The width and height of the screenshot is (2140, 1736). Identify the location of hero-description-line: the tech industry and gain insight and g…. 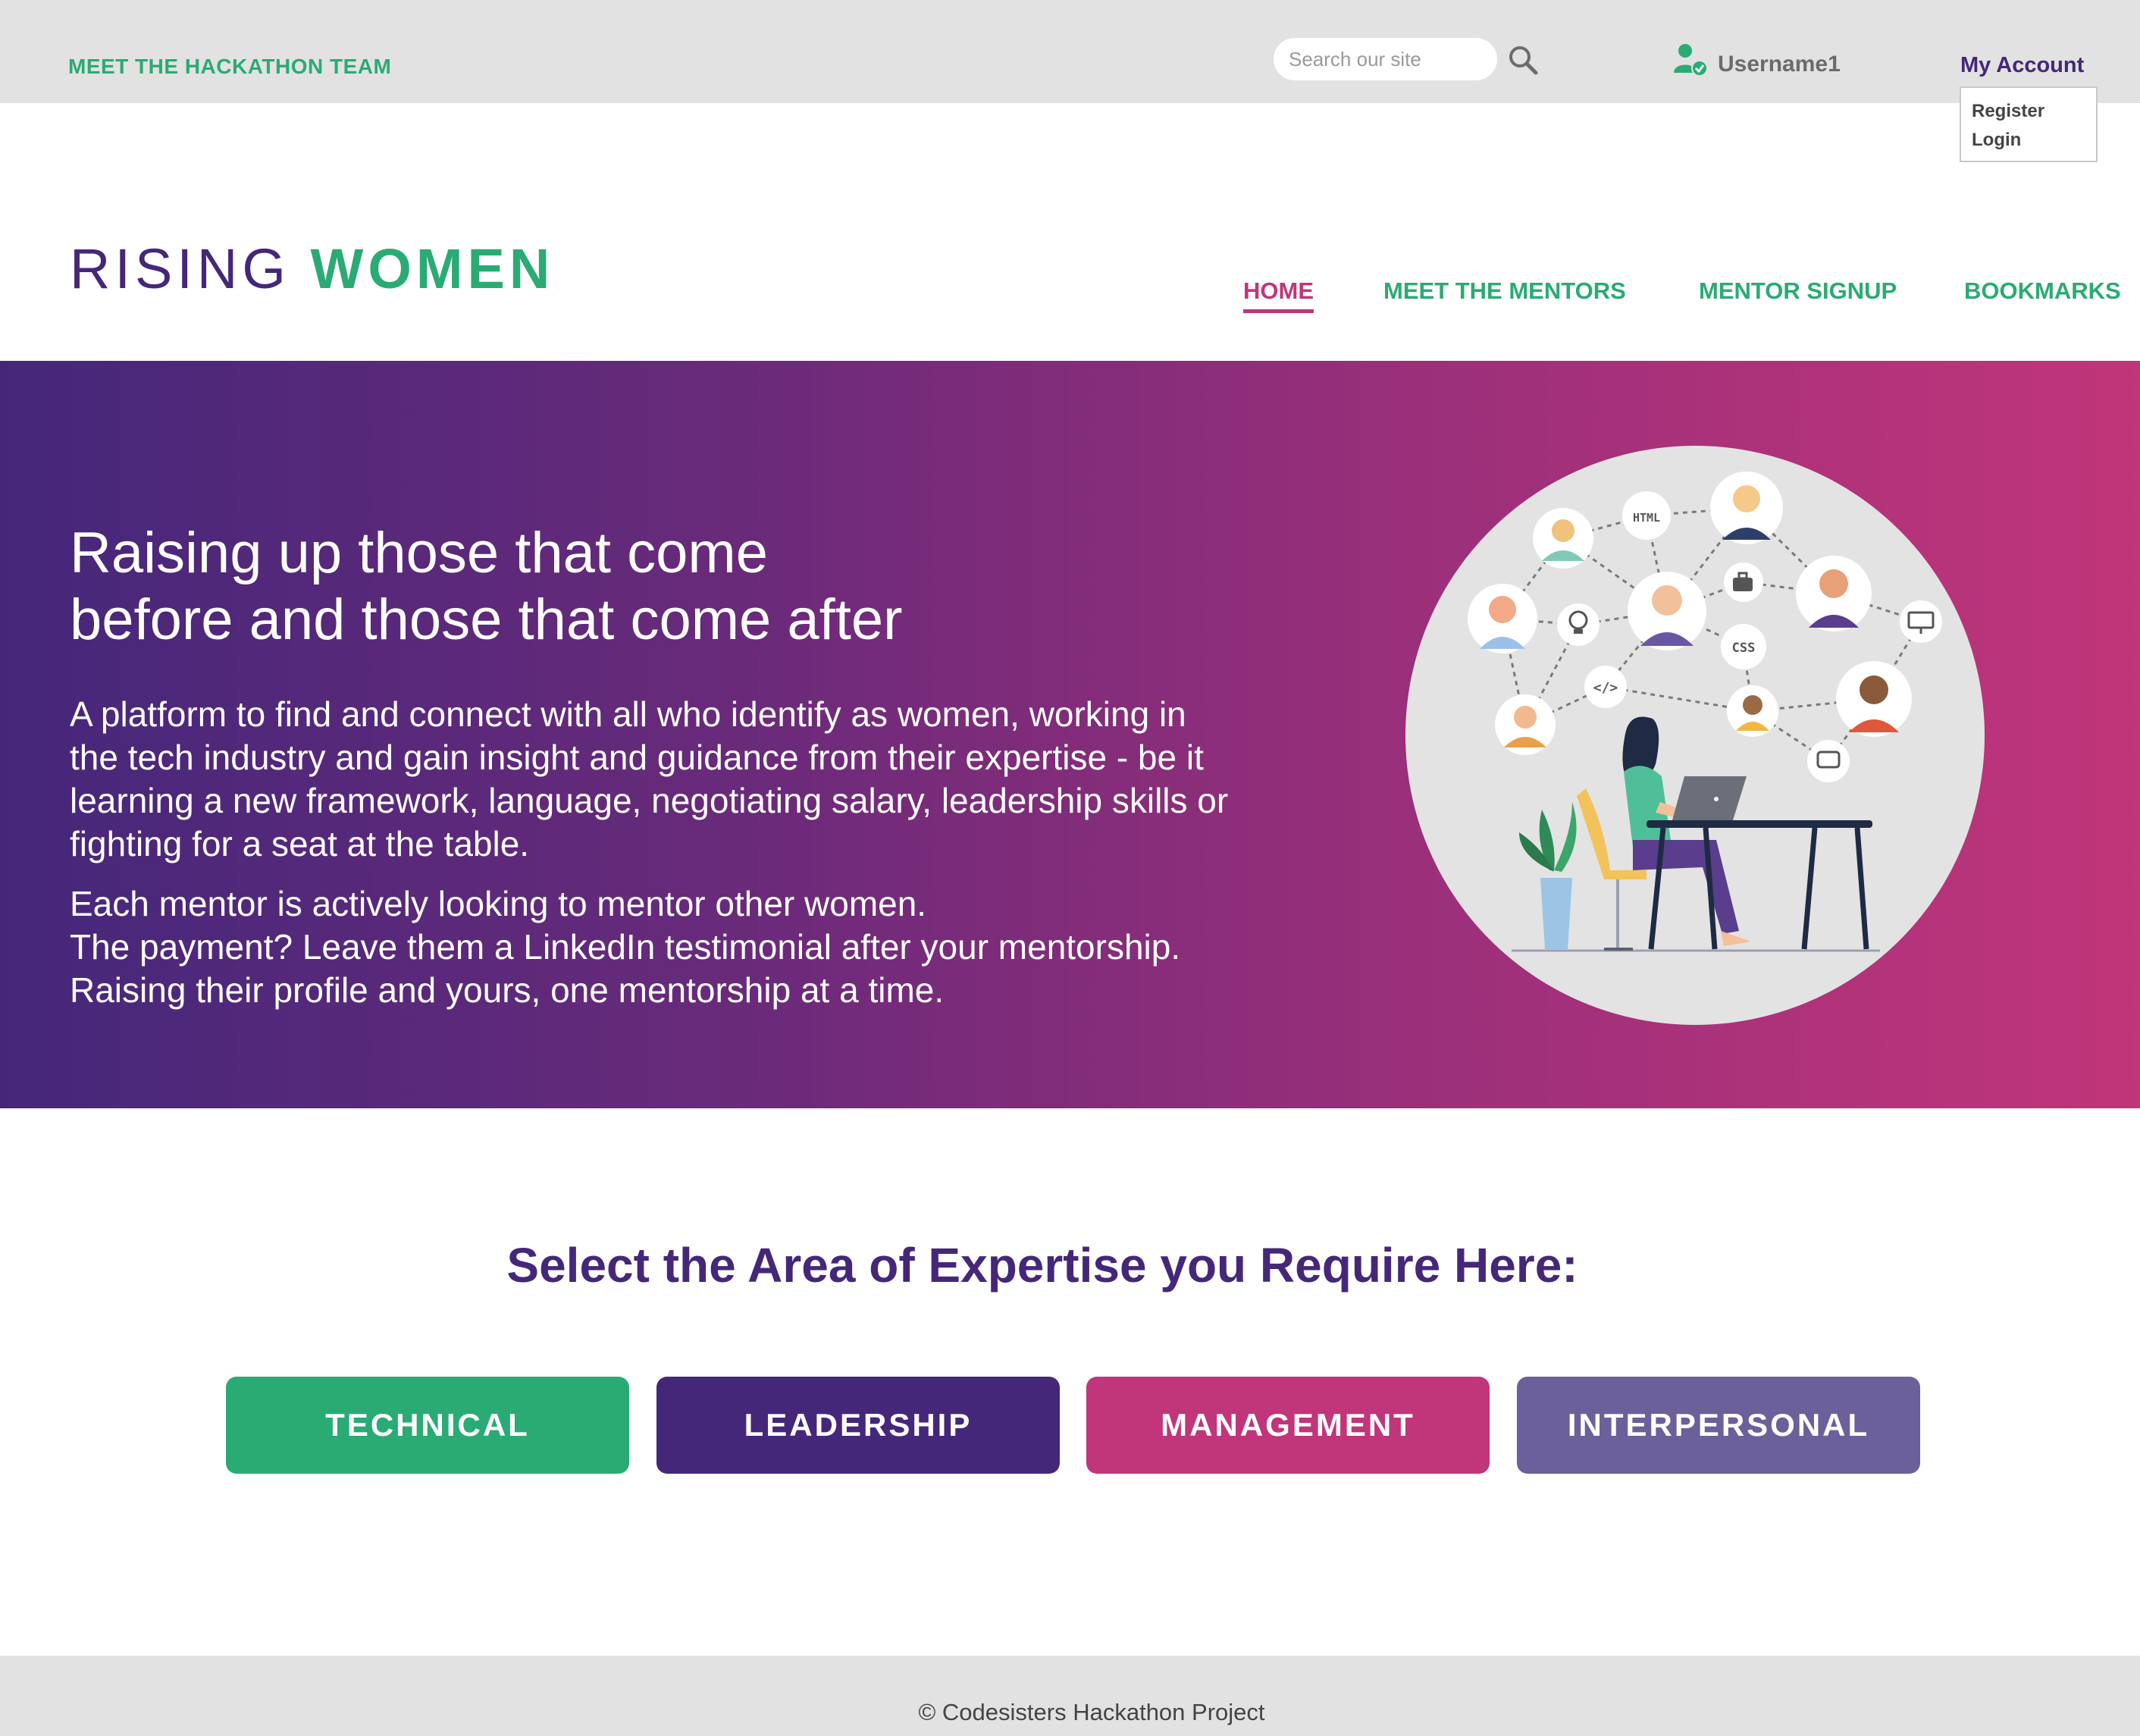
(637, 757).